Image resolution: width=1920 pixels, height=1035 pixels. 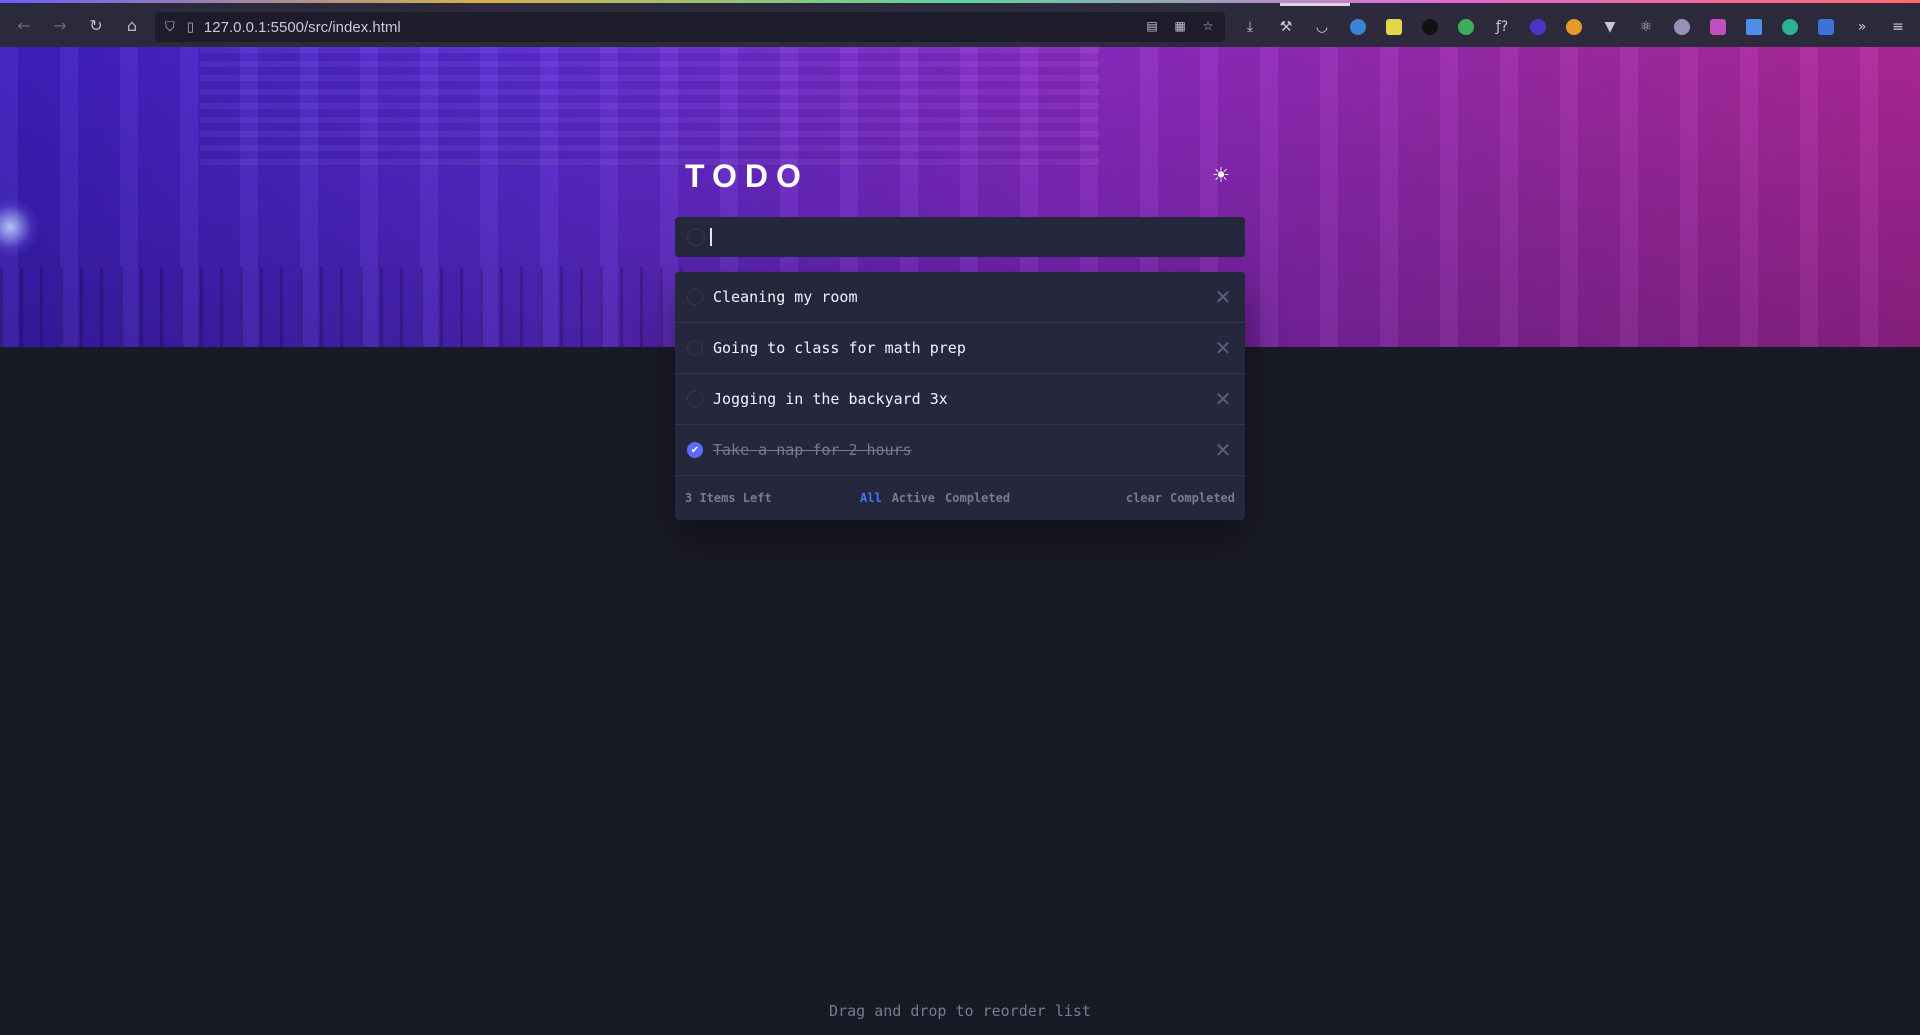 What do you see at coordinates (1208, 26) in the screenshot?
I see `star-icon: ☆` at bounding box center [1208, 26].